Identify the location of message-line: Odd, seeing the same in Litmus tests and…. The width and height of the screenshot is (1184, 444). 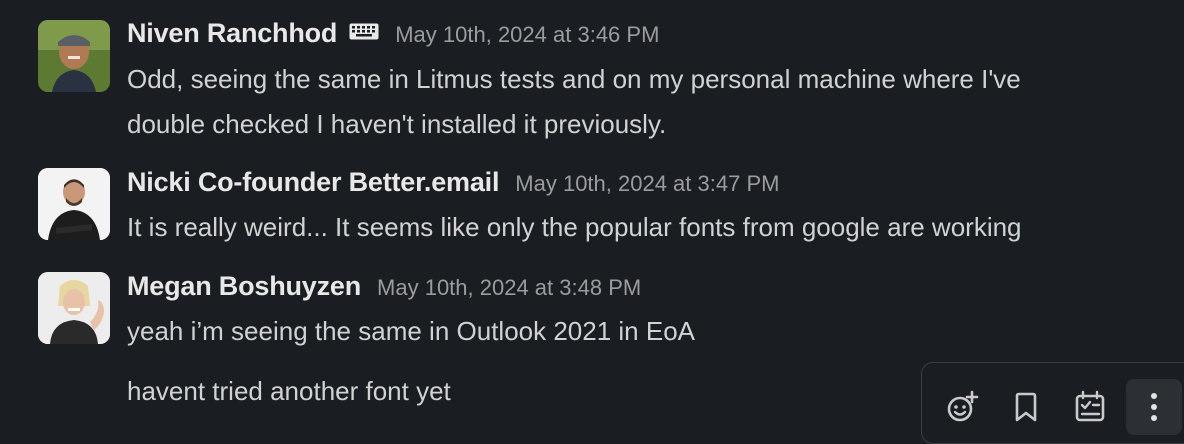
(574, 79).